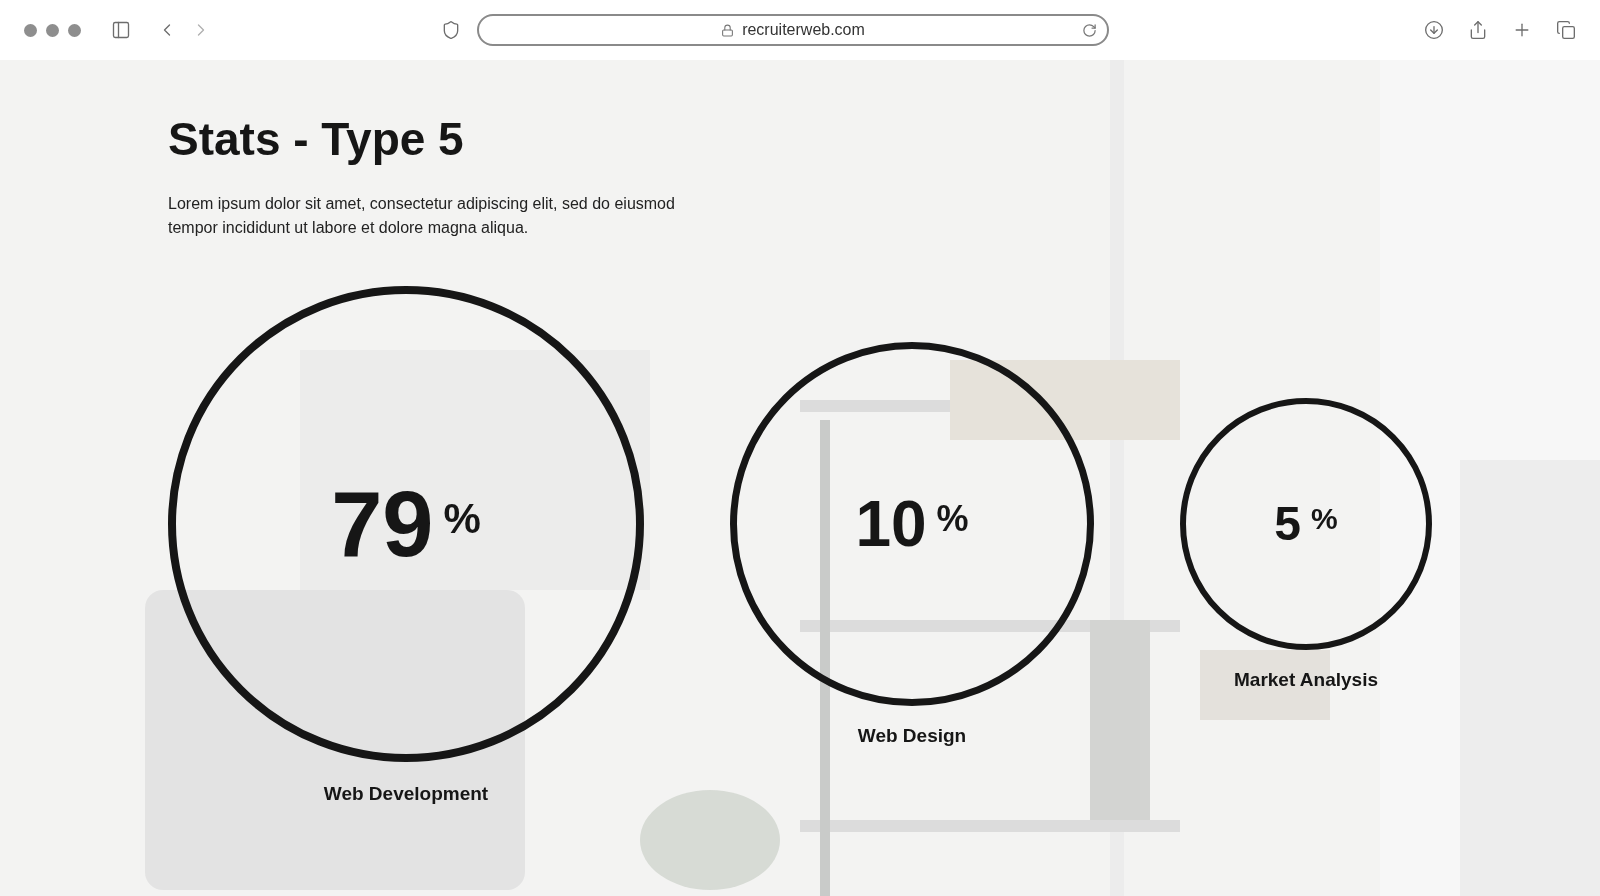 The width and height of the screenshot is (1600, 896). Describe the element at coordinates (52, 30) in the screenshot. I see `minimize-window-icon` at that location.